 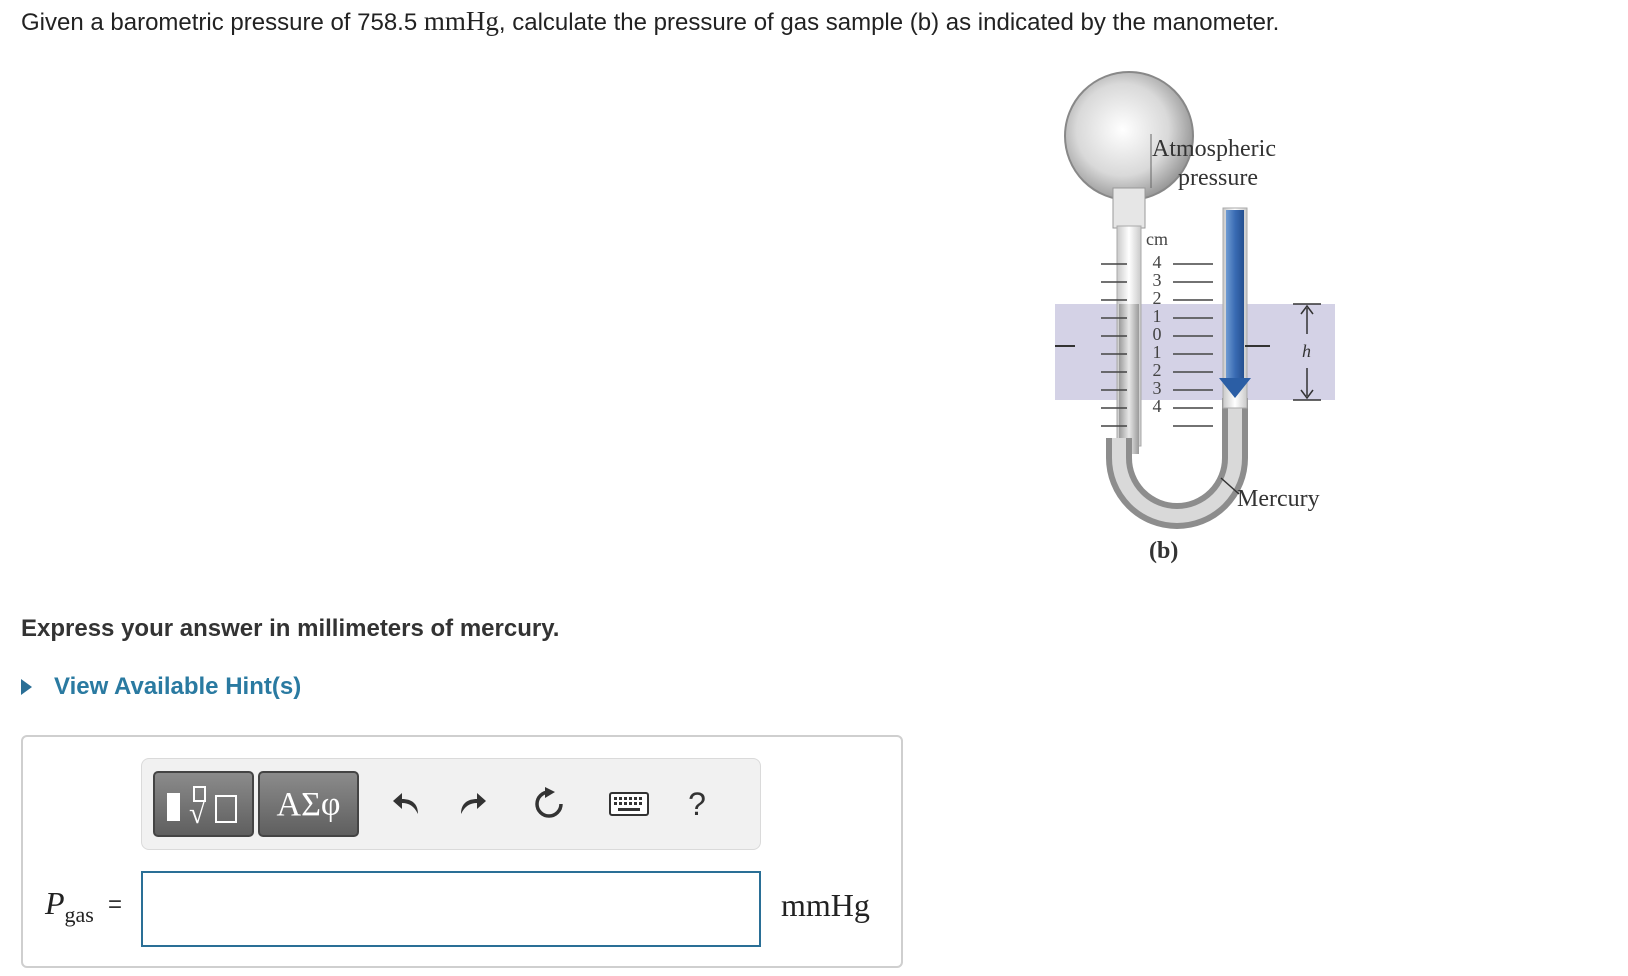 I want to click on cm-label: cm, so click(x=1157, y=239).